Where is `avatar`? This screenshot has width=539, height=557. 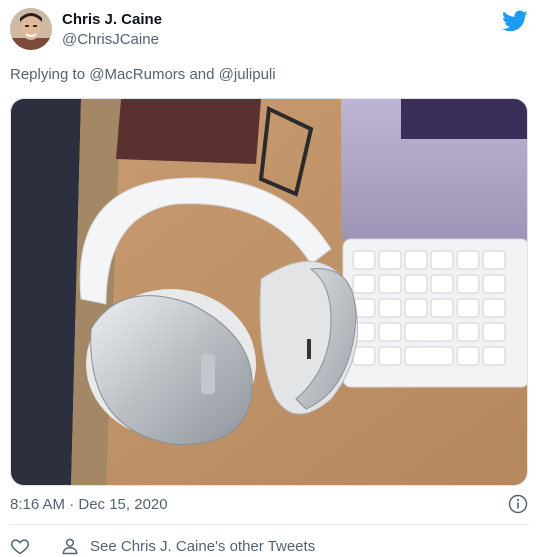 avatar is located at coordinates (31, 29).